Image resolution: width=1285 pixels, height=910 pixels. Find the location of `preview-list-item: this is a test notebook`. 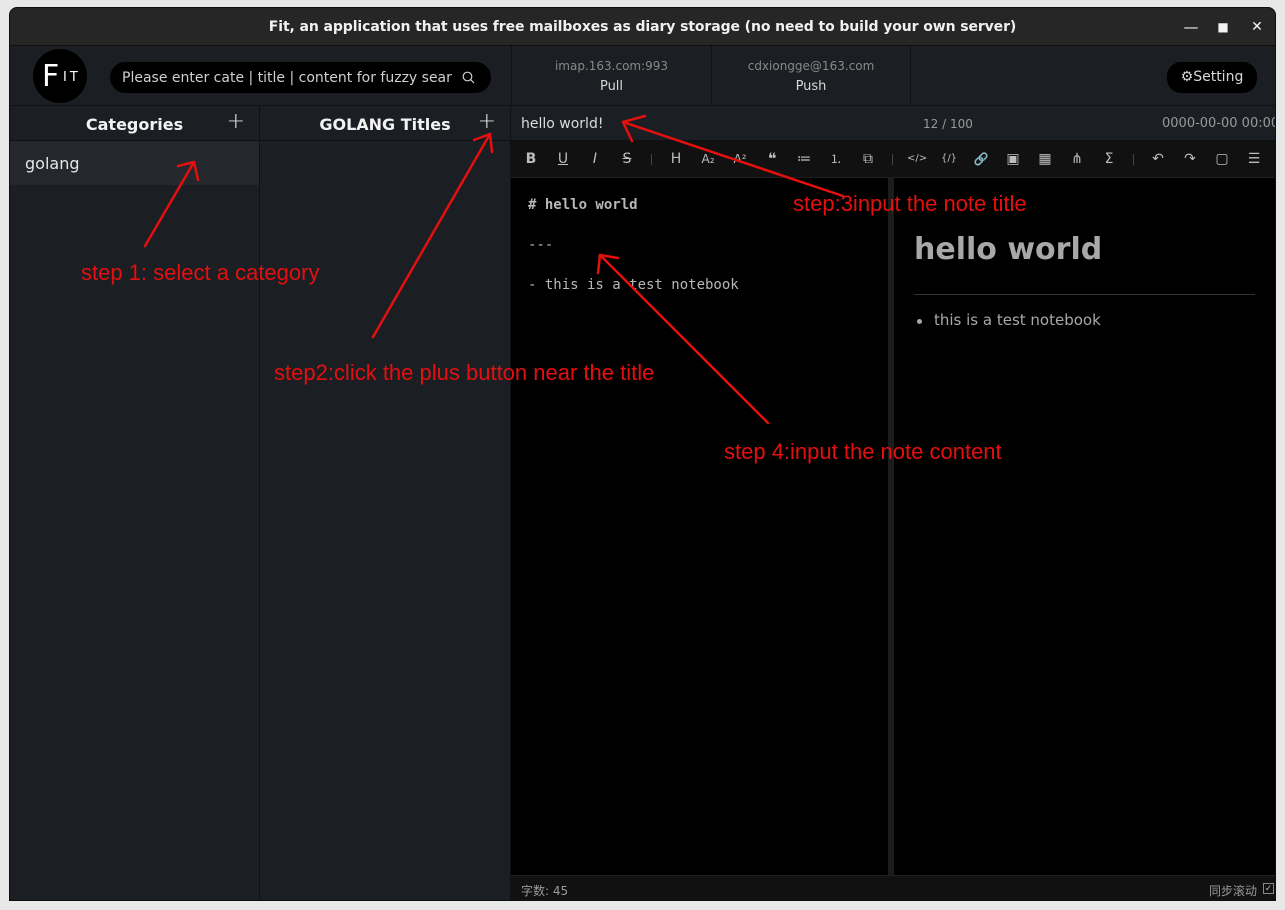

preview-list-item: this is a test notebook is located at coordinates (1017, 320).